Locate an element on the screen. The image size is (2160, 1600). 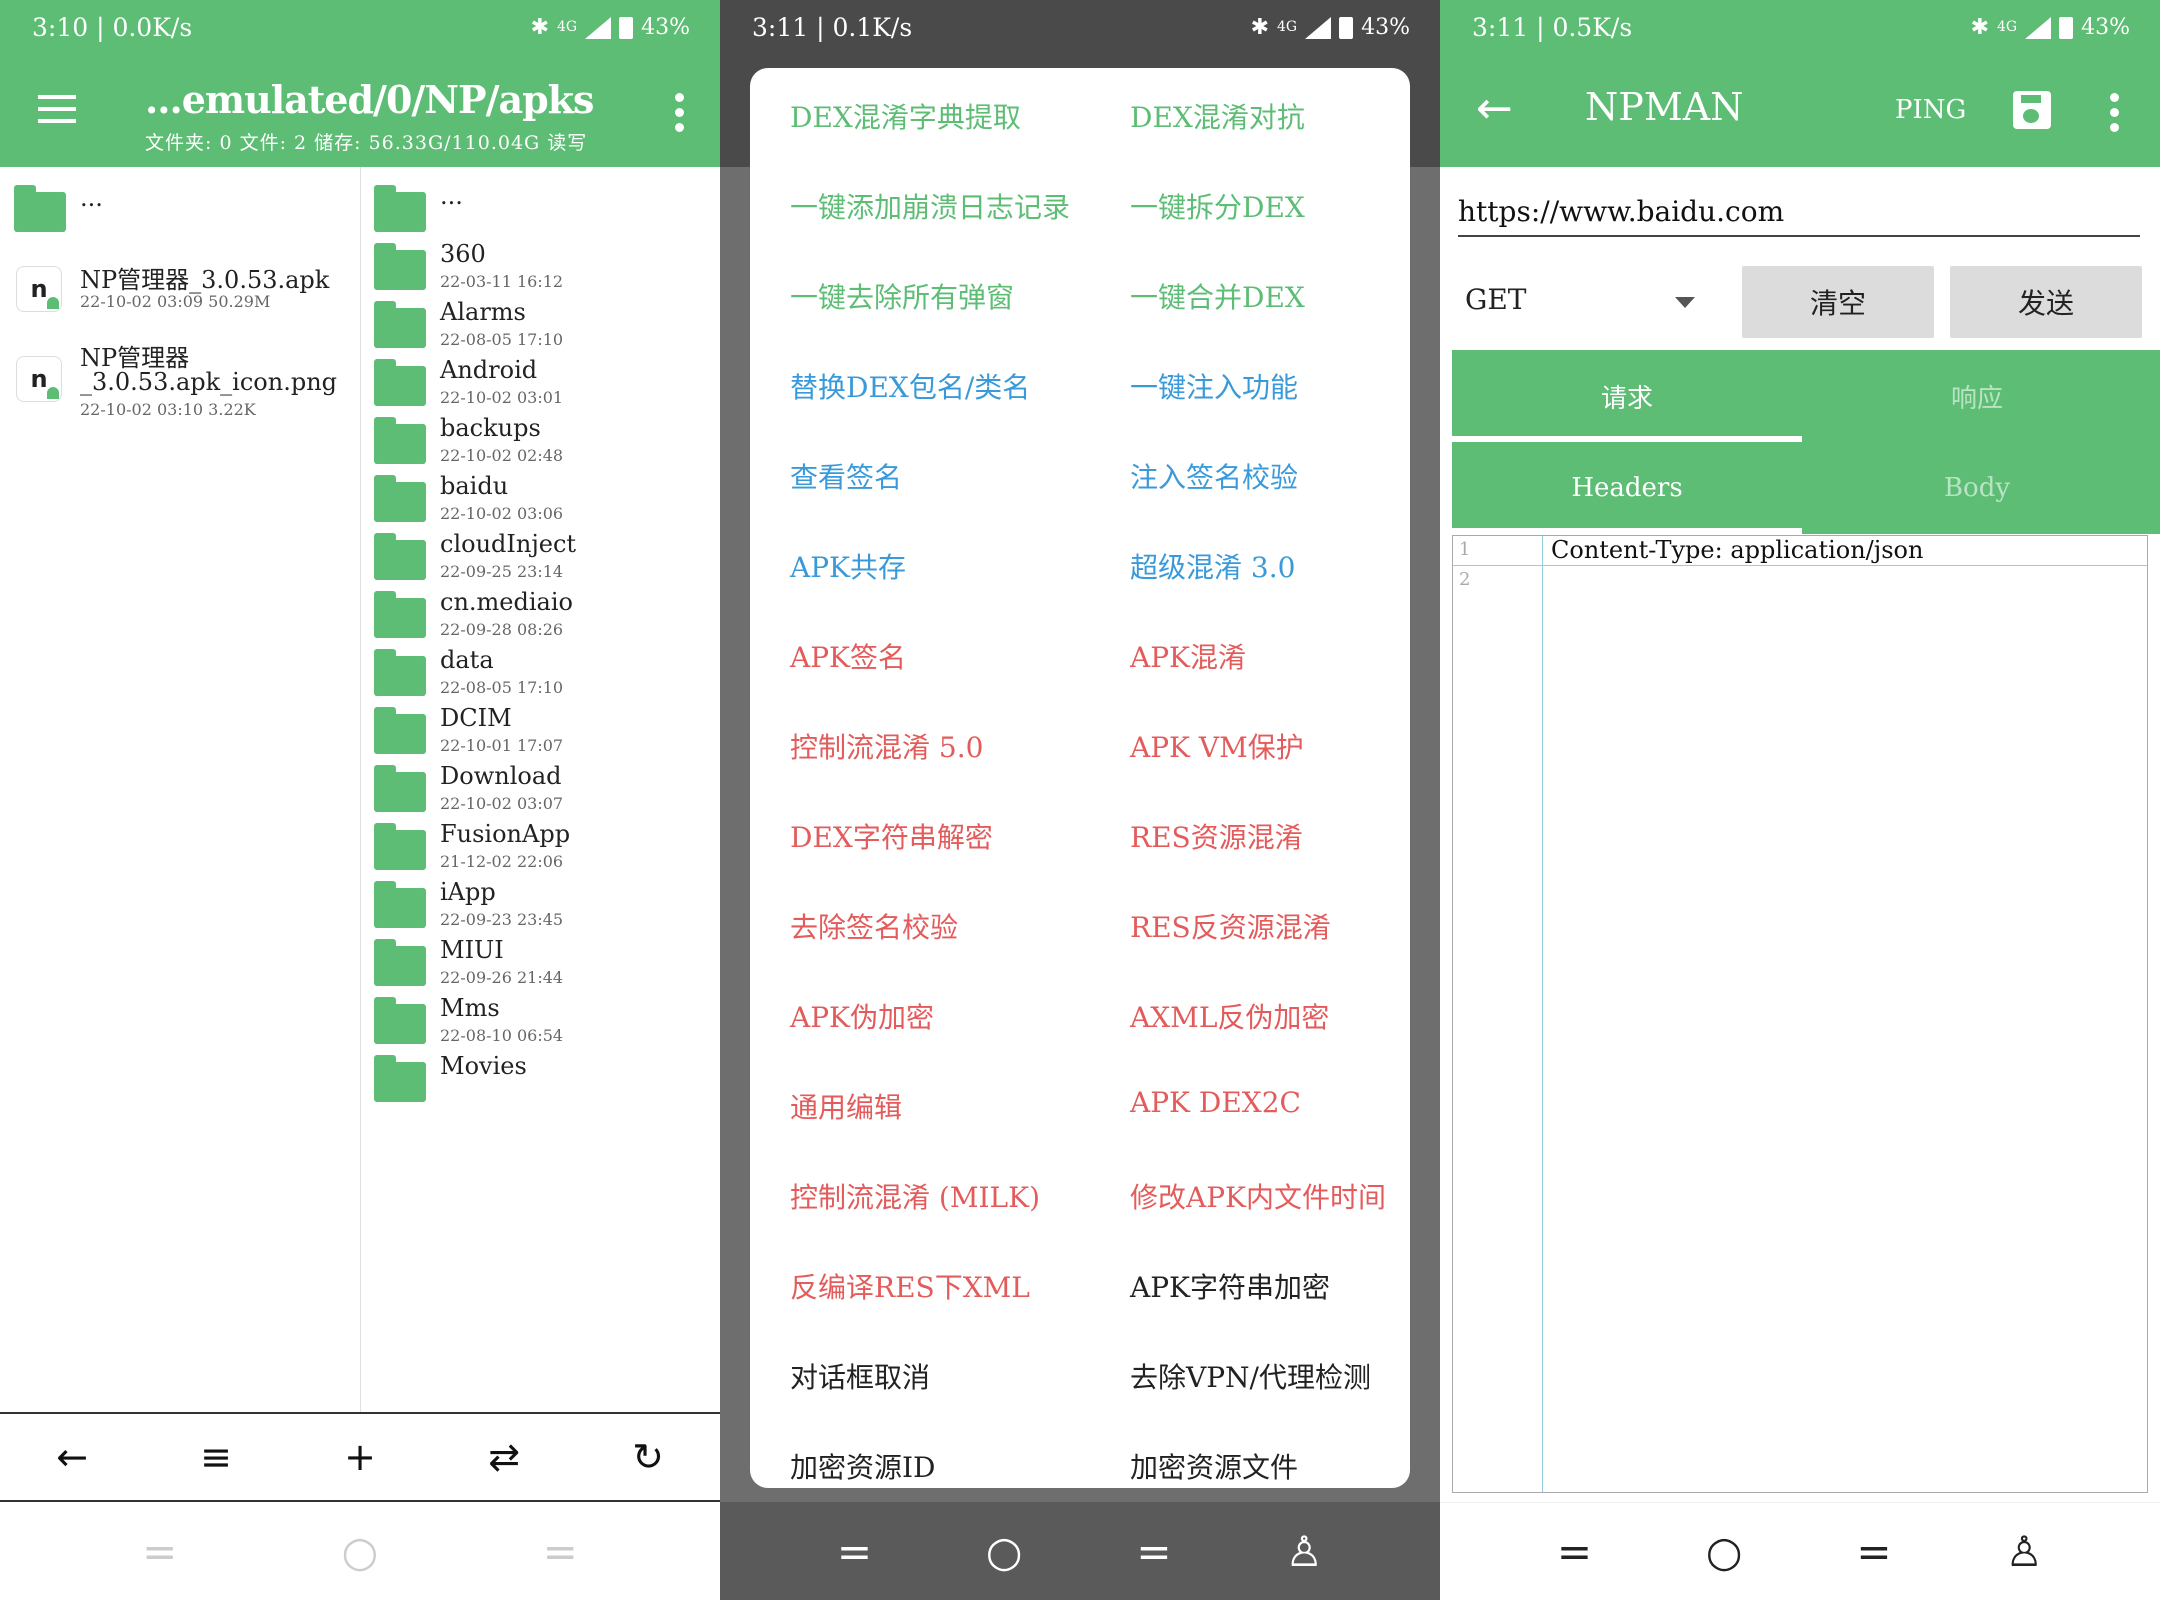
tab-response-label: 响应 is located at coordinates (1976, 398).